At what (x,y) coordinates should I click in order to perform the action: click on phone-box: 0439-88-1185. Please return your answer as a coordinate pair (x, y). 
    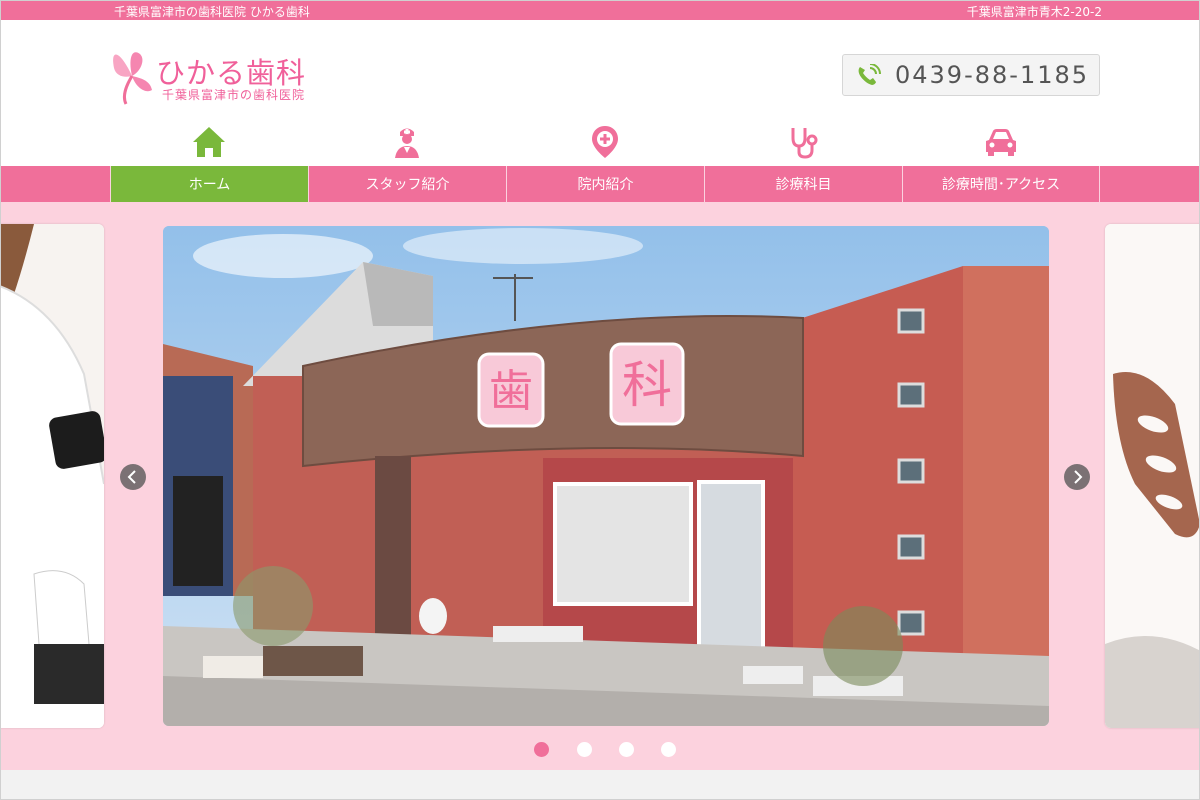
    Looking at the image, I should click on (971, 75).